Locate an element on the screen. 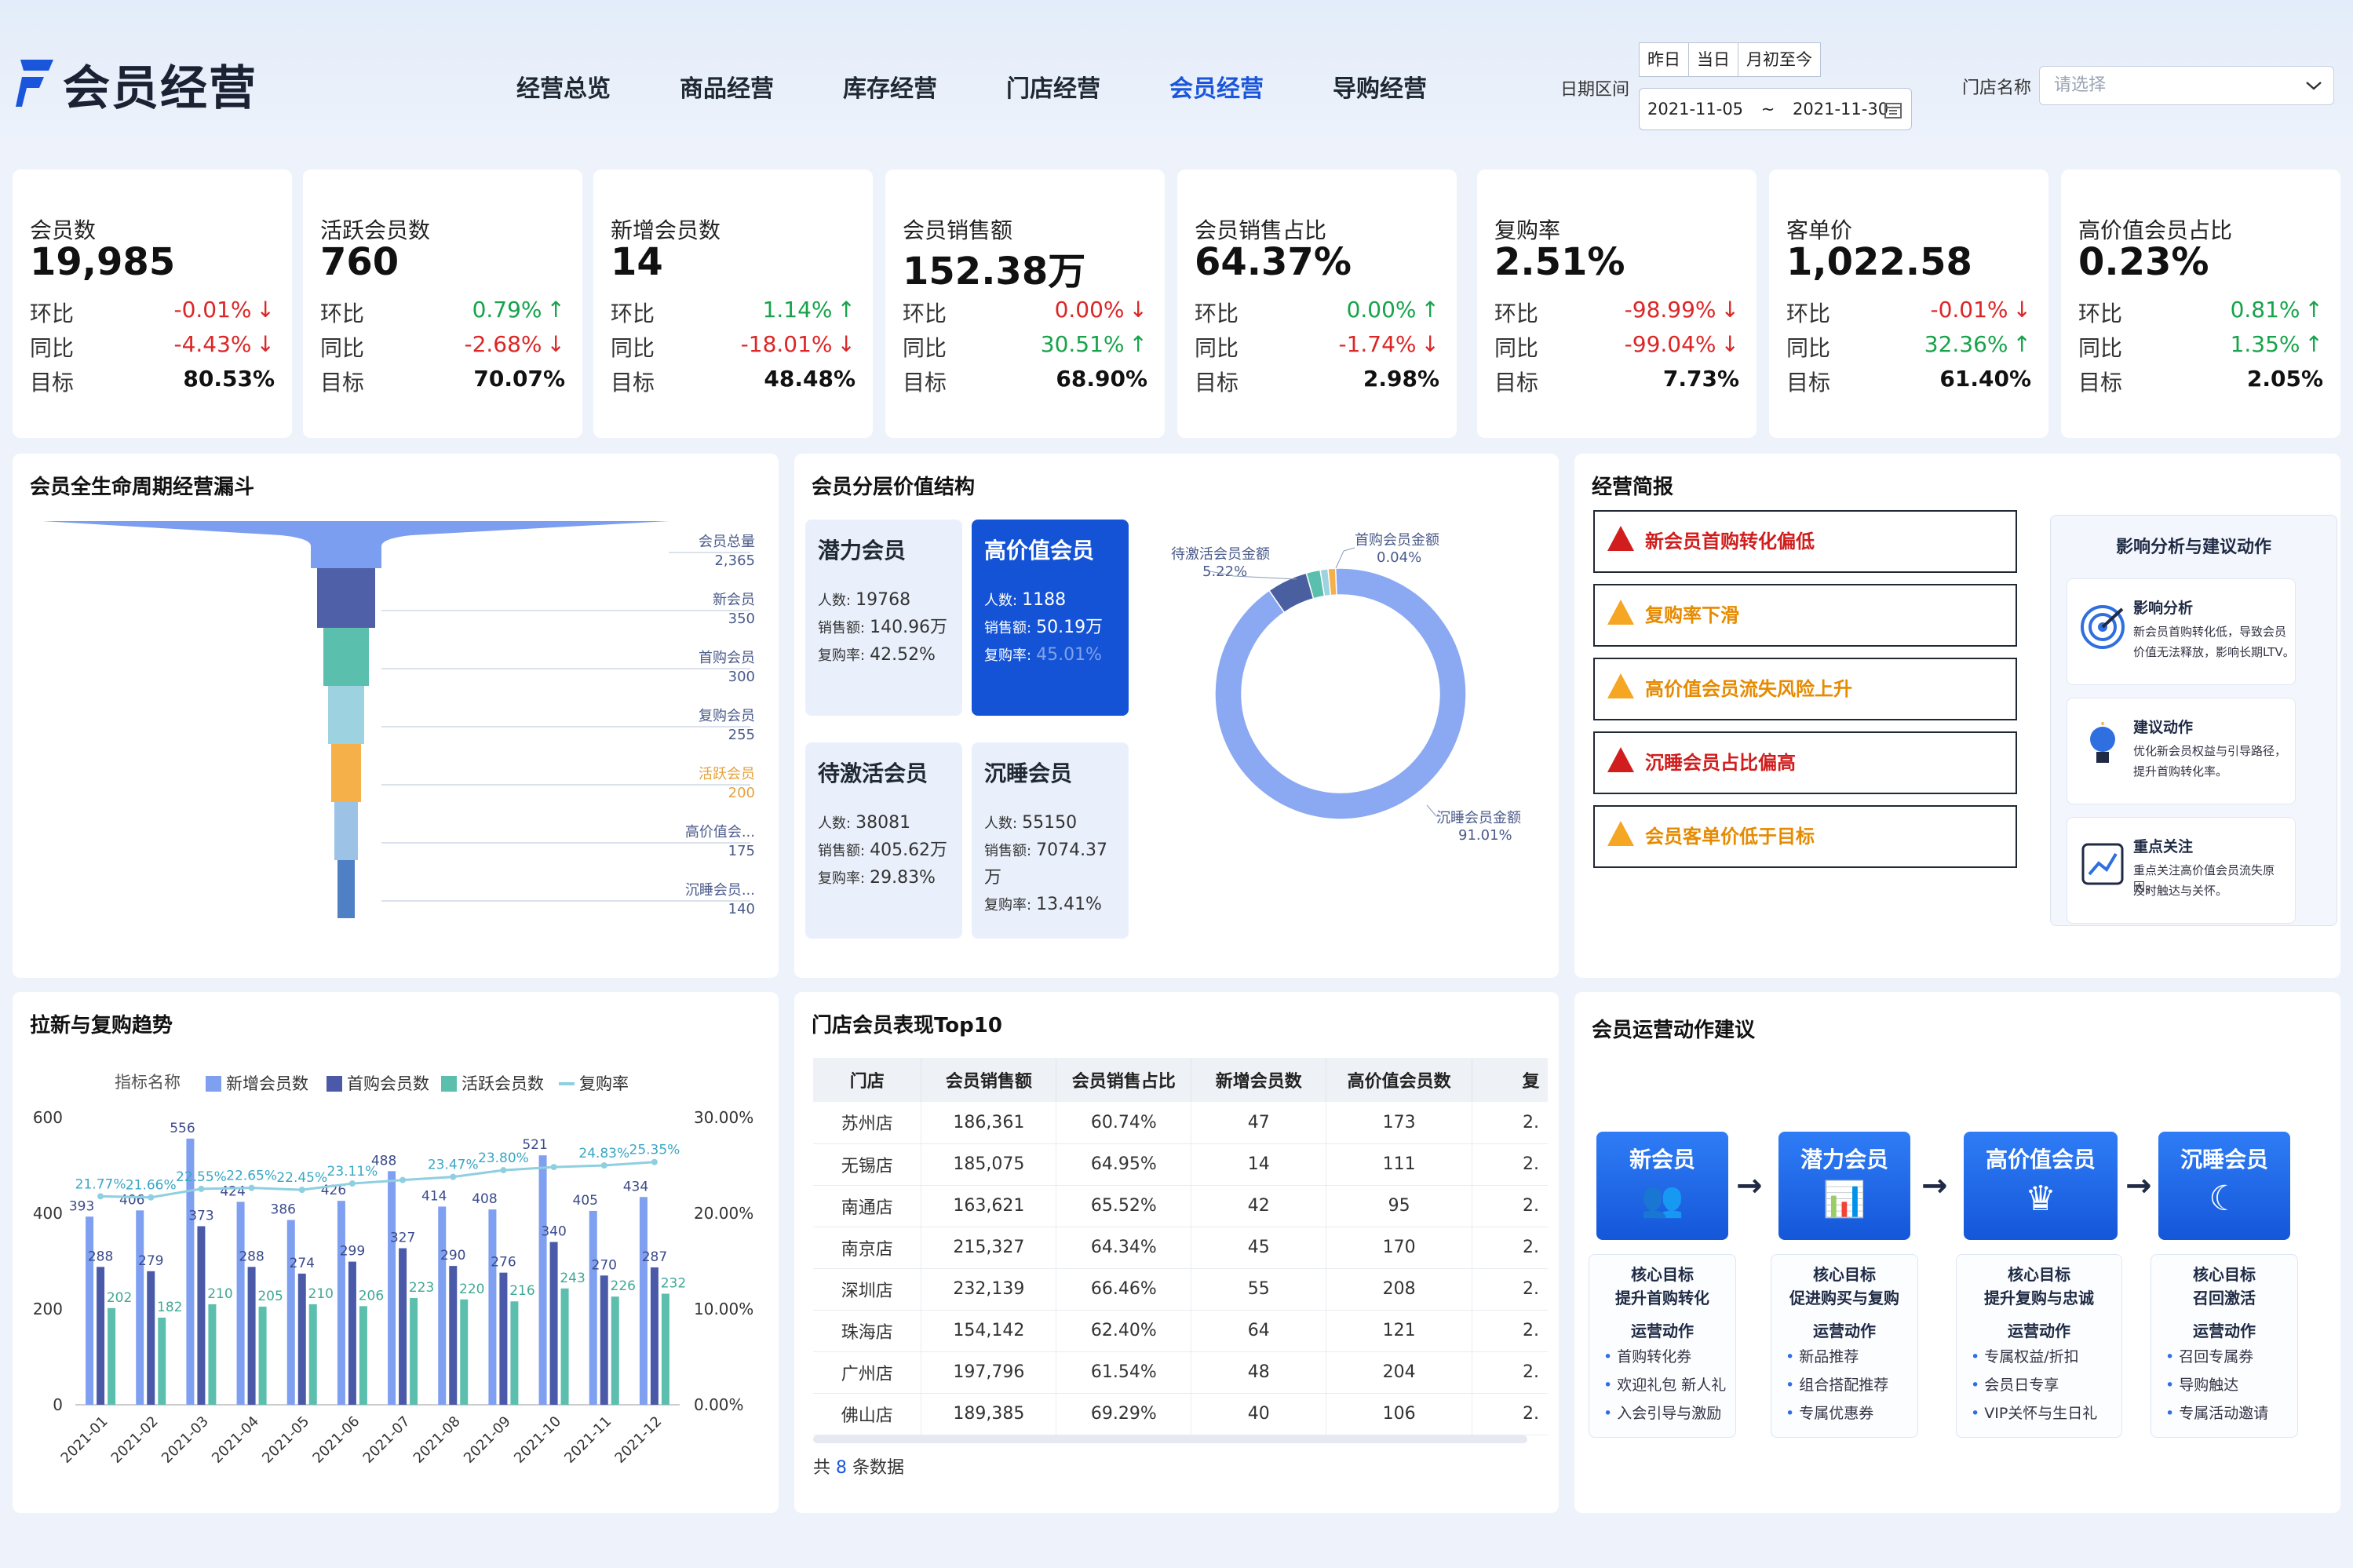 The width and height of the screenshot is (2353, 1568). kpi-hb-text: 0.00% is located at coordinates (1089, 310).